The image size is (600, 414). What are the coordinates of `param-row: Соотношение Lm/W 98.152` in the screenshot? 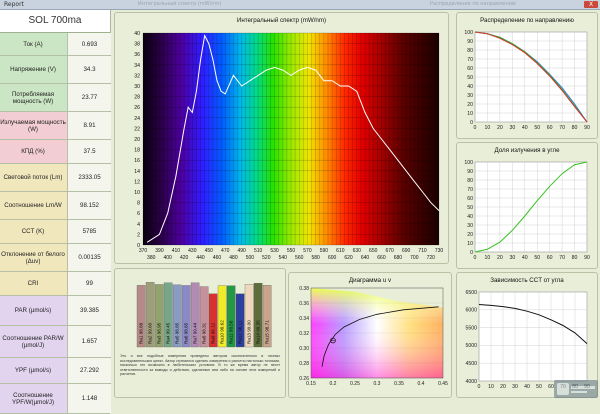 It's located at (55, 206).